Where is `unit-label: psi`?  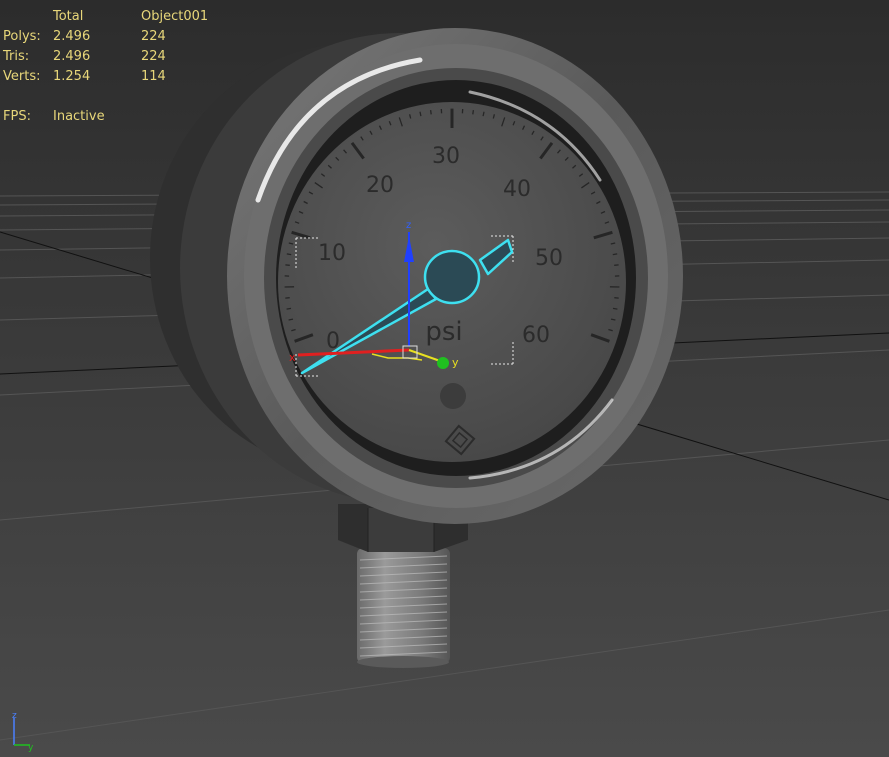 unit-label: psi is located at coordinates (443, 332).